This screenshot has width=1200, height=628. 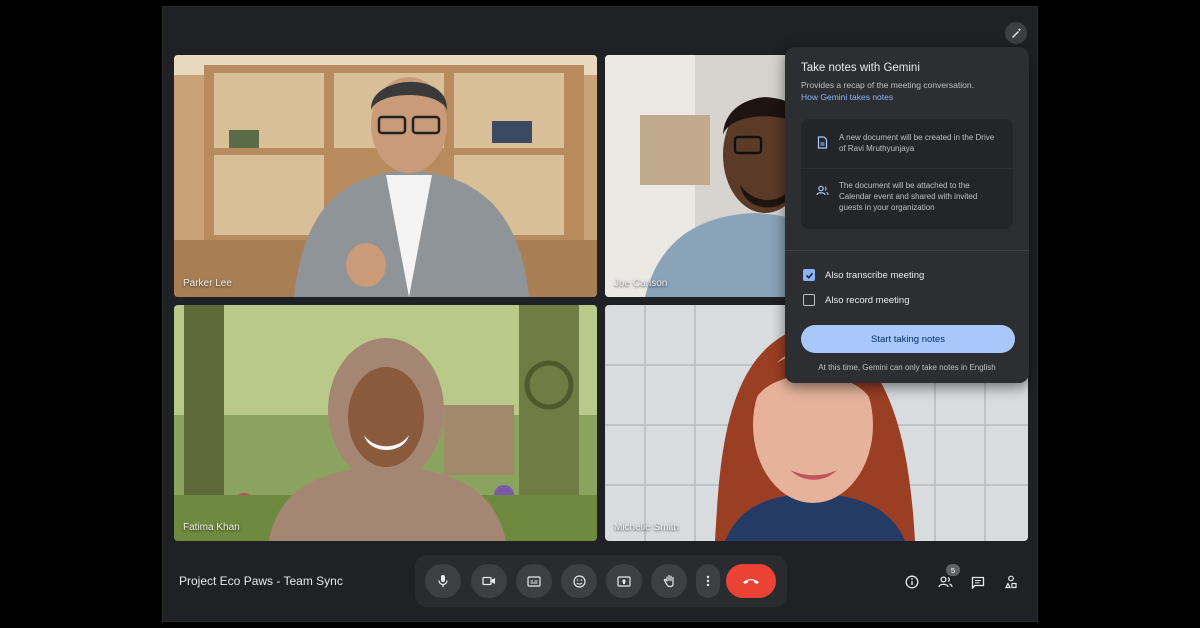 I want to click on people-share-icon, so click(x=822, y=190).